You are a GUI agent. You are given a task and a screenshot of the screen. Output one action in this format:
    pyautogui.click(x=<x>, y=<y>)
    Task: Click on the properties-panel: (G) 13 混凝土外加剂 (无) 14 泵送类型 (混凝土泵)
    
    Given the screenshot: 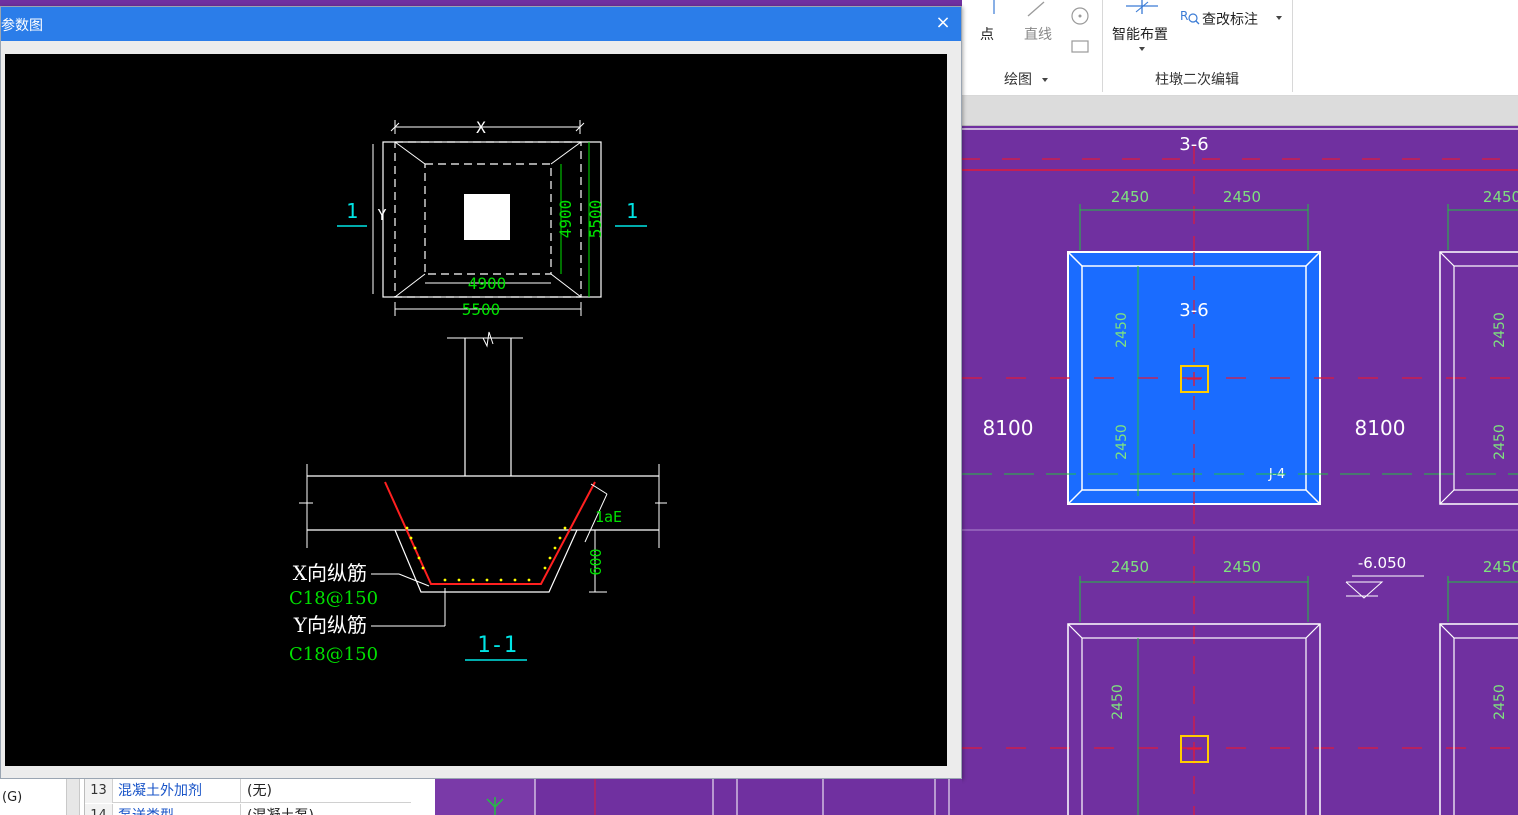 What is the action you would take?
    pyautogui.click(x=481, y=797)
    